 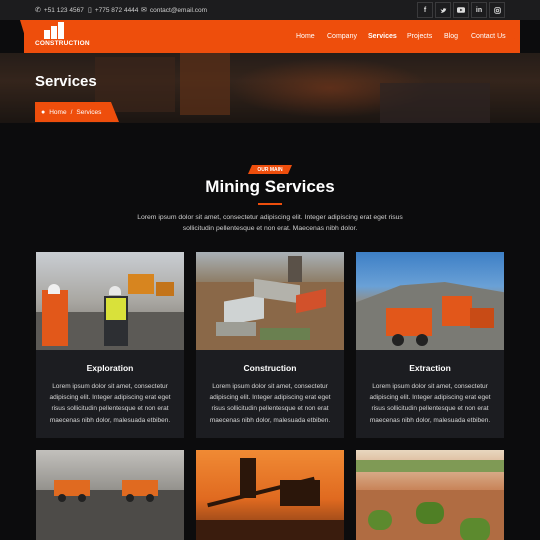 What do you see at coordinates (144, 10) in the screenshot?
I see `envelope-icon: ✉` at bounding box center [144, 10].